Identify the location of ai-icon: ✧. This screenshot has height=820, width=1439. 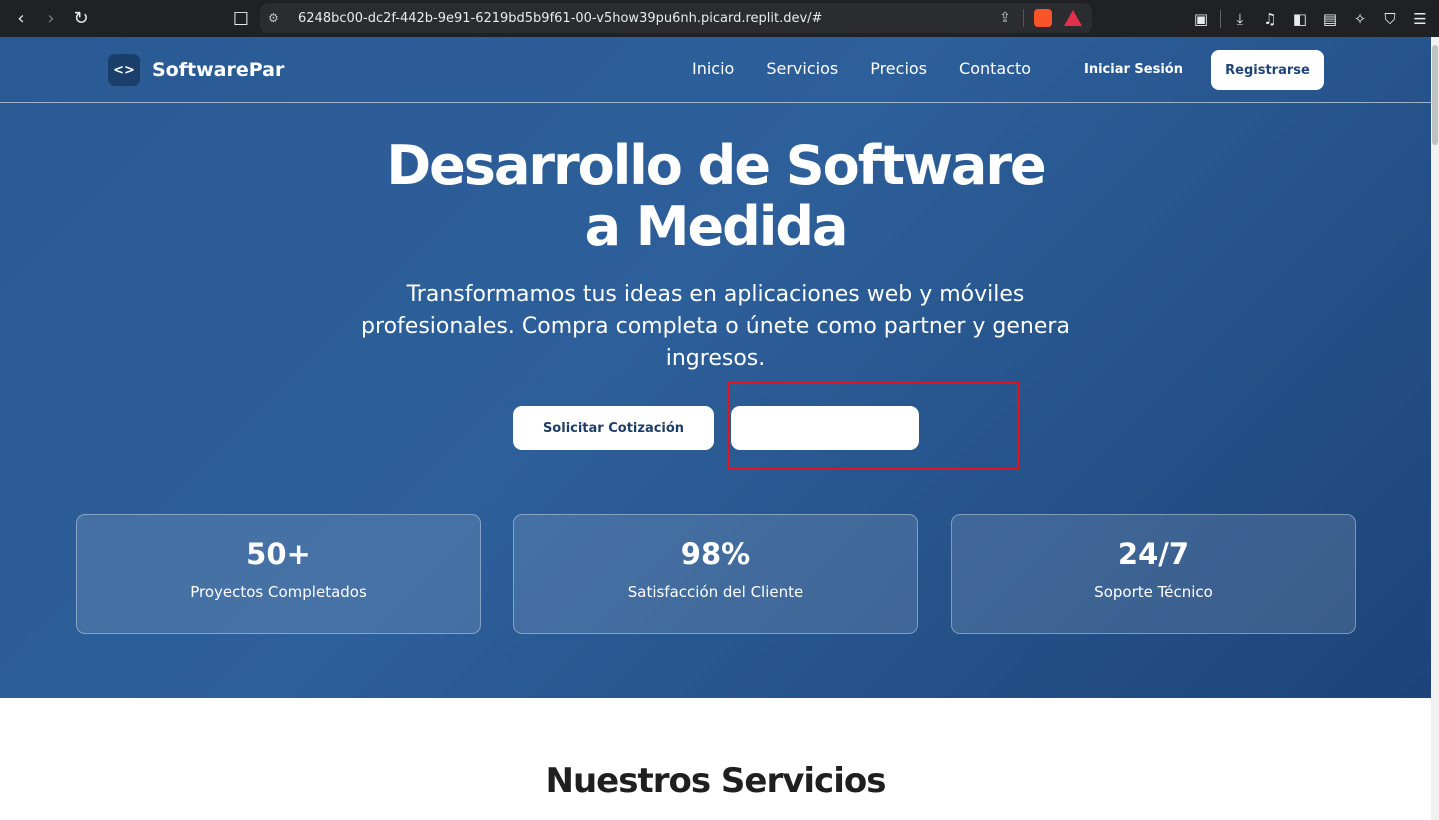
(1360, 19).